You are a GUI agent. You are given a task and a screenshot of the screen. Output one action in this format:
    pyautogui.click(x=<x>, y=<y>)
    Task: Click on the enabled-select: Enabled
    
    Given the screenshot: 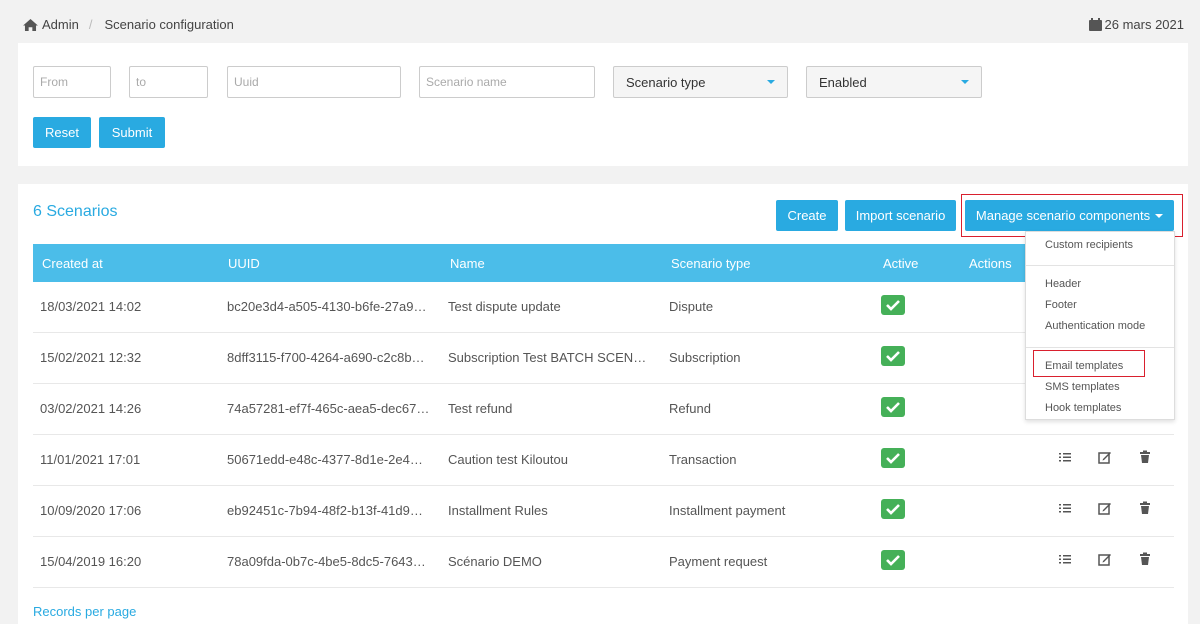 What is the action you would take?
    pyautogui.click(x=894, y=82)
    